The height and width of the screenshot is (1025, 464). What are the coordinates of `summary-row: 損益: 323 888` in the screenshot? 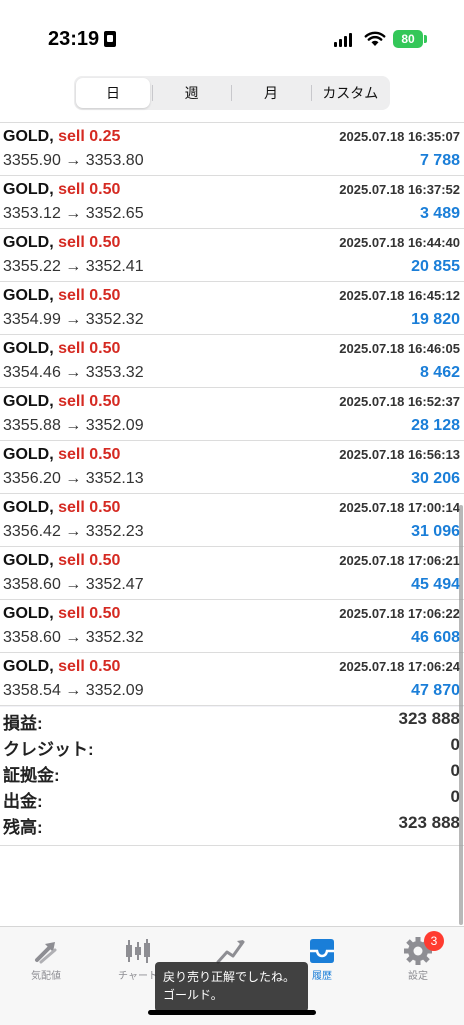 It's located at (232, 720).